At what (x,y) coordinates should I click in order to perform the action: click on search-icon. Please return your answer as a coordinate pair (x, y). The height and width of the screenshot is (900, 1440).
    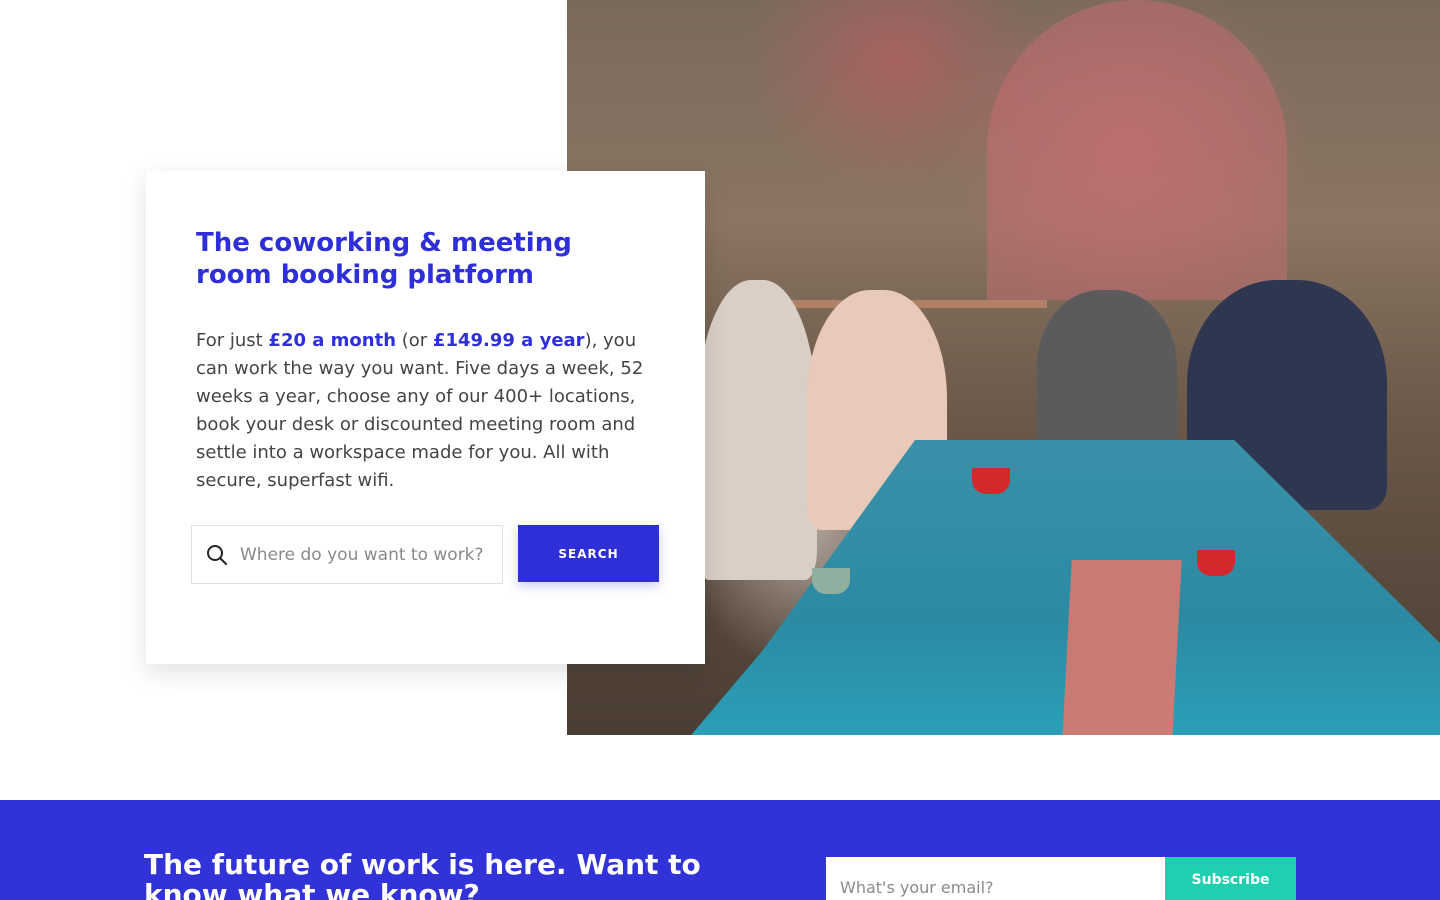
    Looking at the image, I should click on (217, 555).